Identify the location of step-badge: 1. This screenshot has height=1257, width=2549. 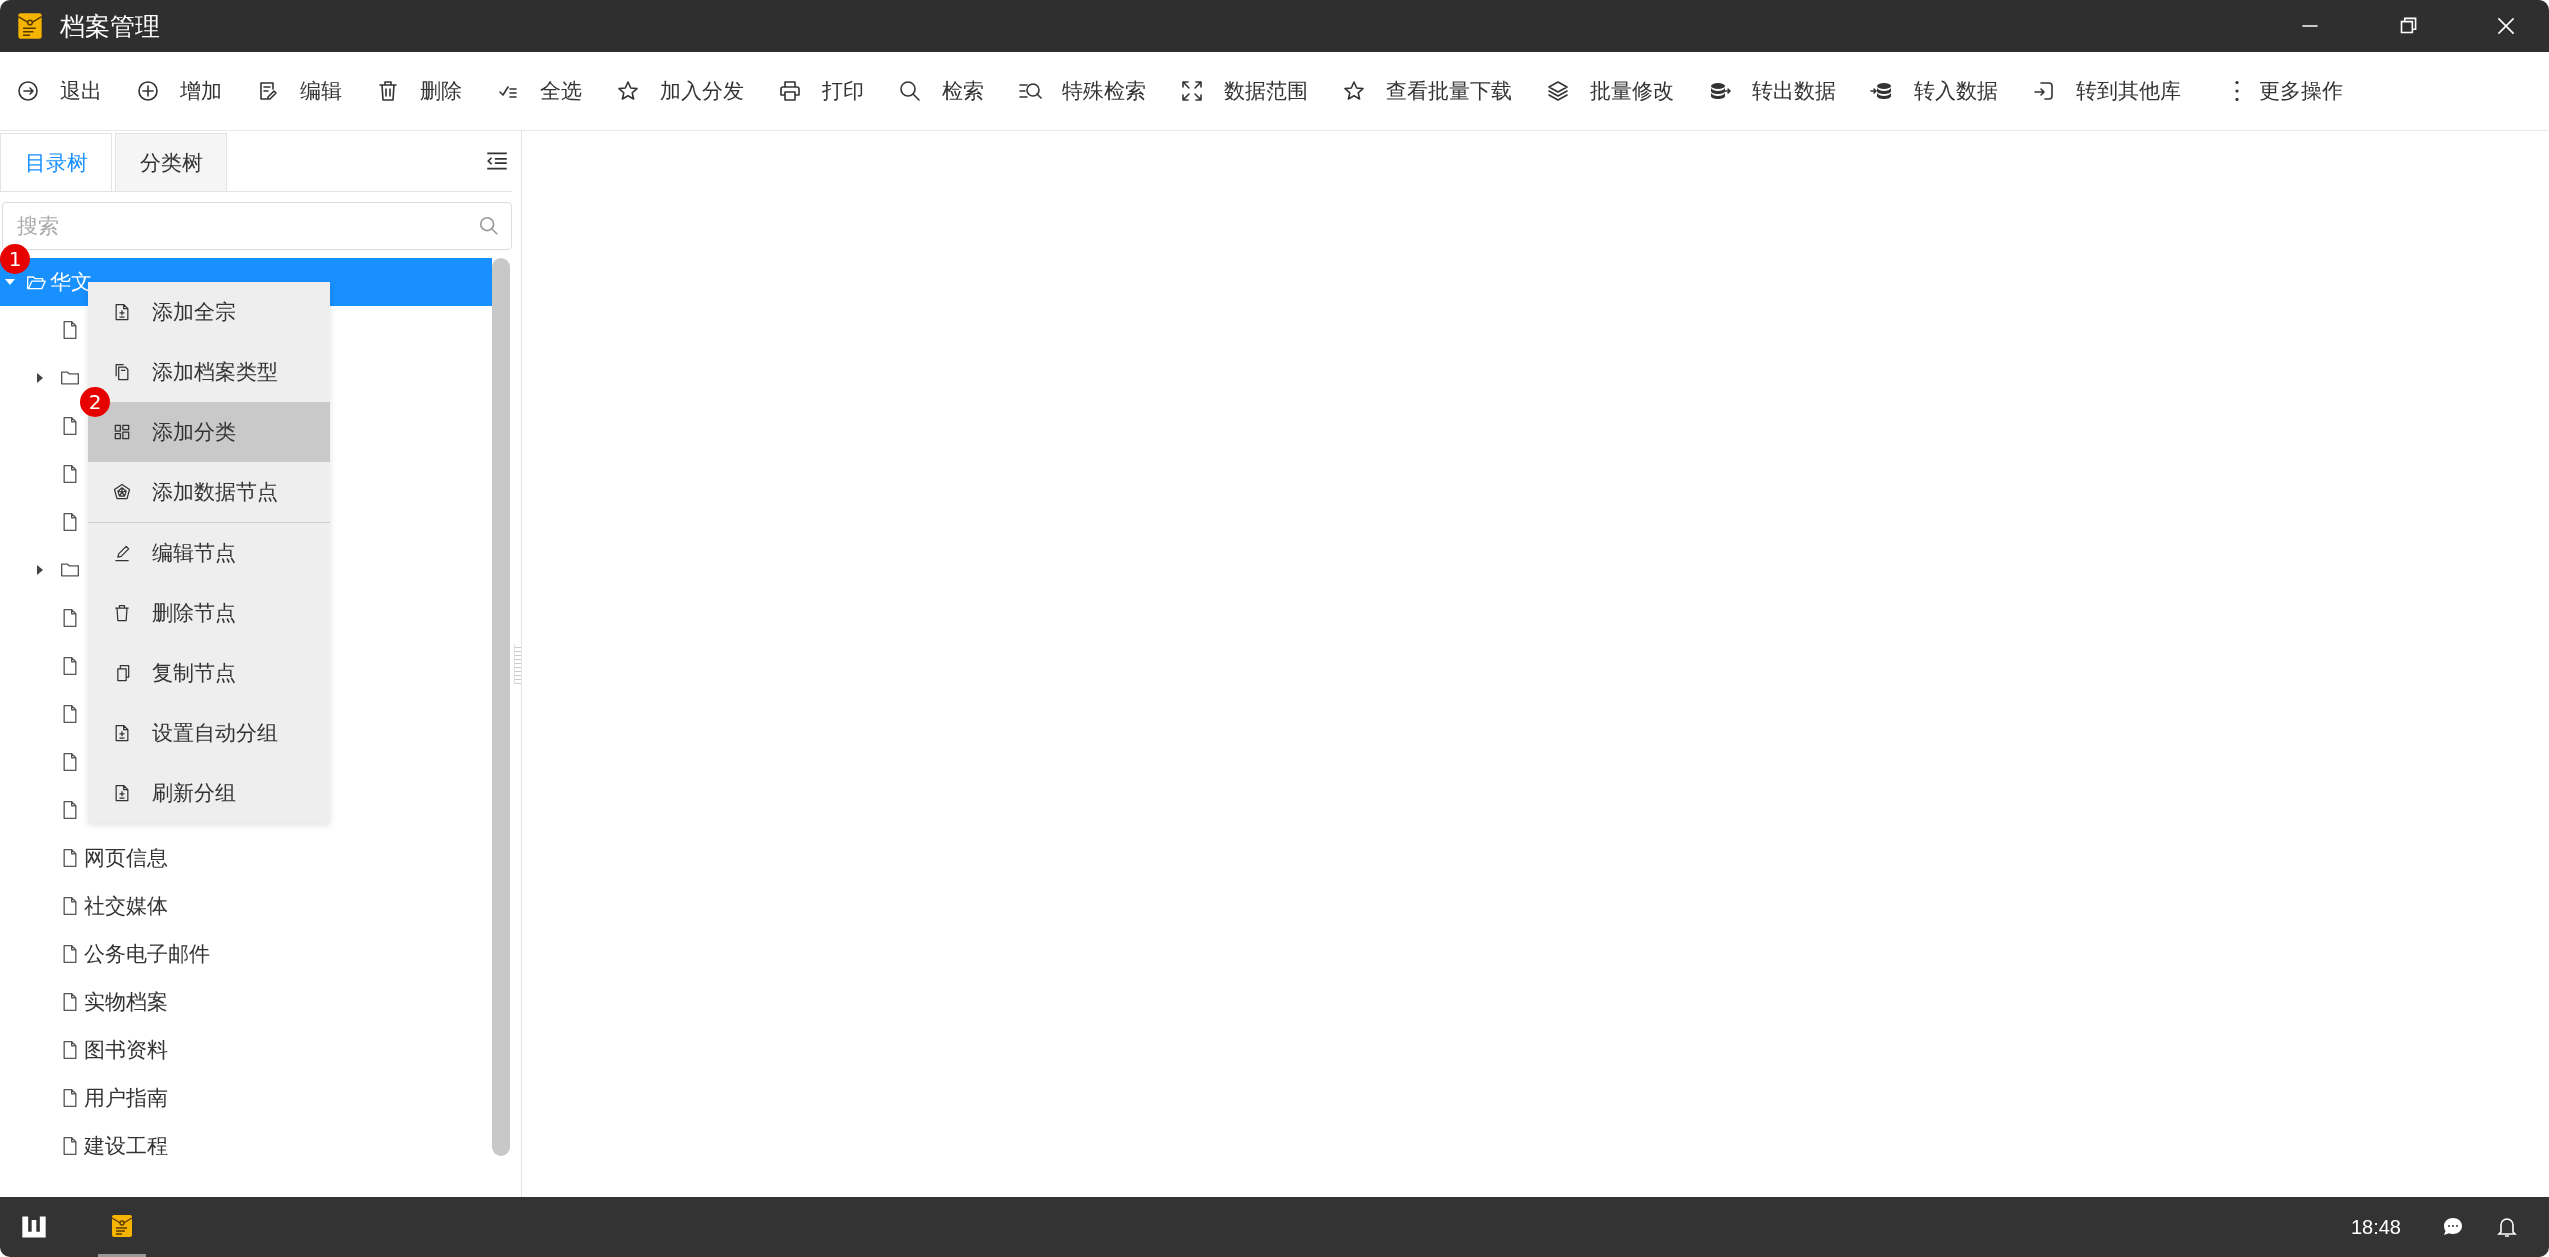
(15, 259).